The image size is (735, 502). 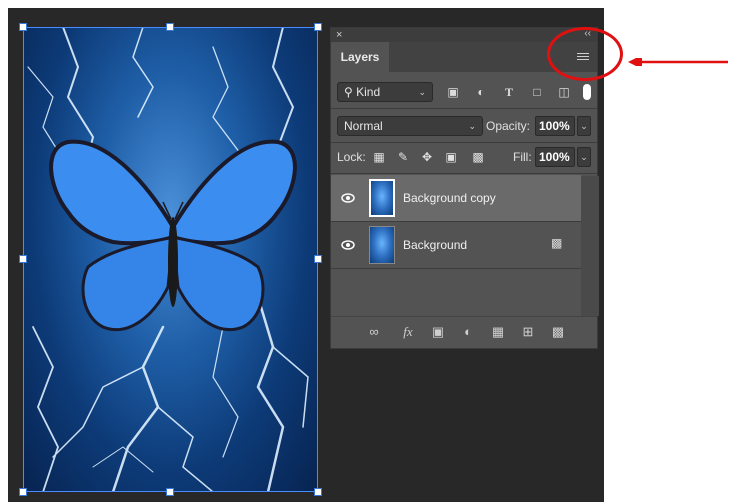 I want to click on opacity-dropdown-icon: ⌄, so click(x=584, y=126).